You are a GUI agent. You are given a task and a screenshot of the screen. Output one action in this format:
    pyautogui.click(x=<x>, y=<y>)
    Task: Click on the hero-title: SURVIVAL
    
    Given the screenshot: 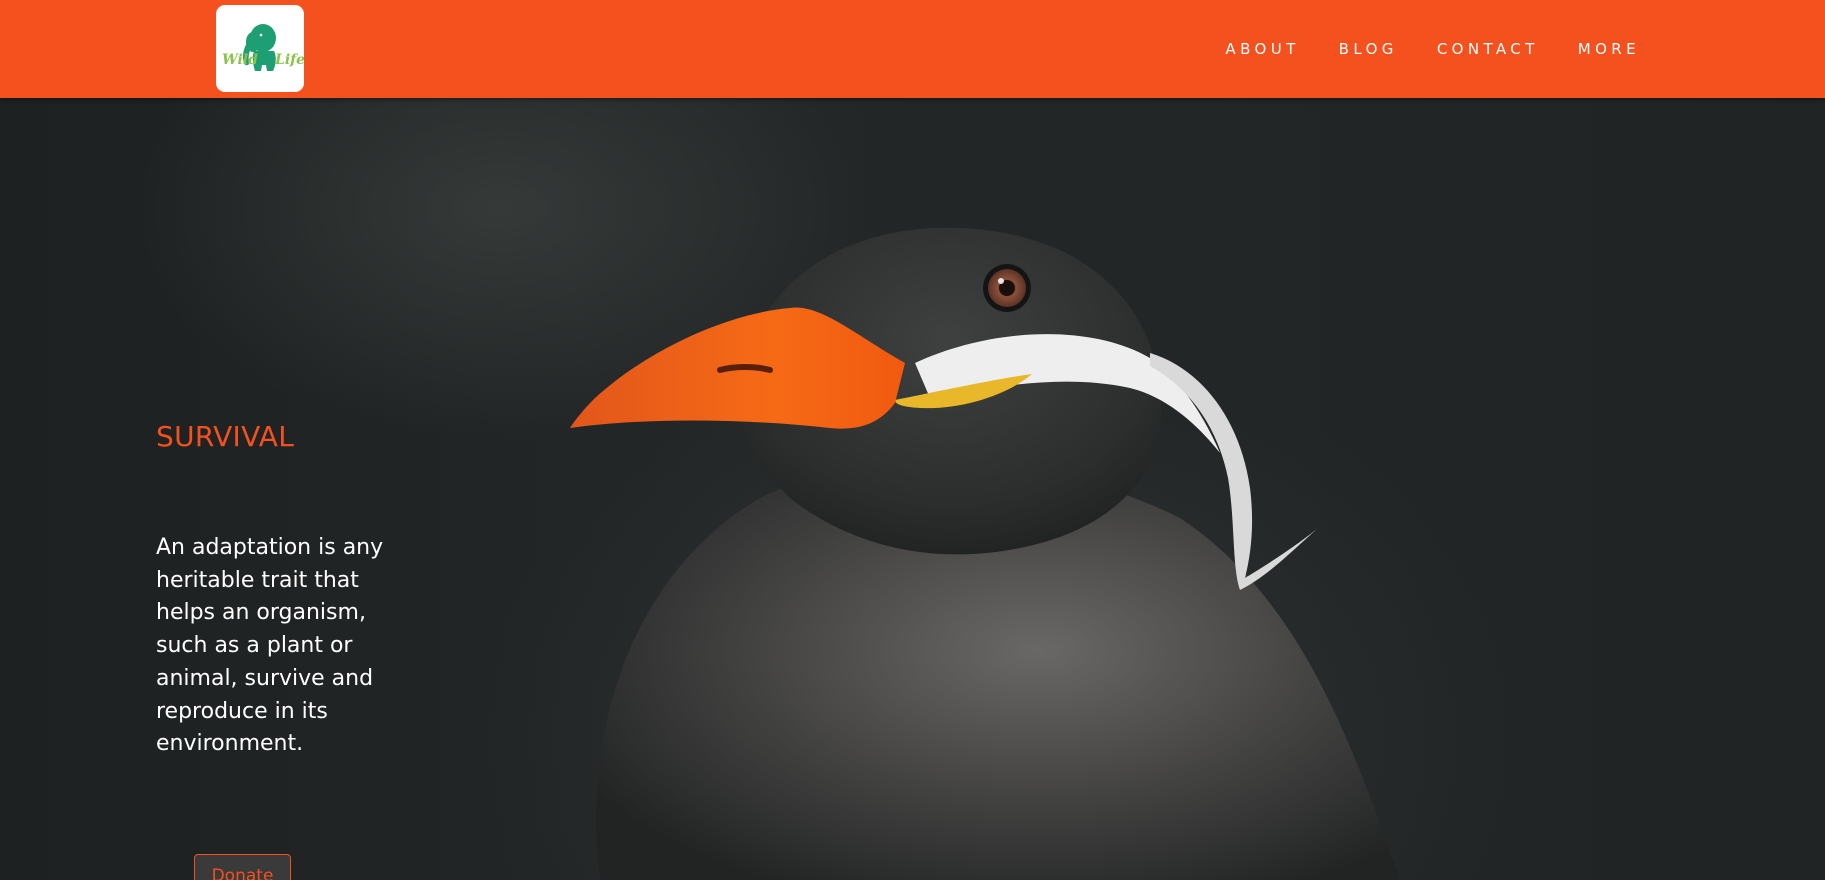 What is the action you would take?
    pyautogui.click(x=225, y=436)
    